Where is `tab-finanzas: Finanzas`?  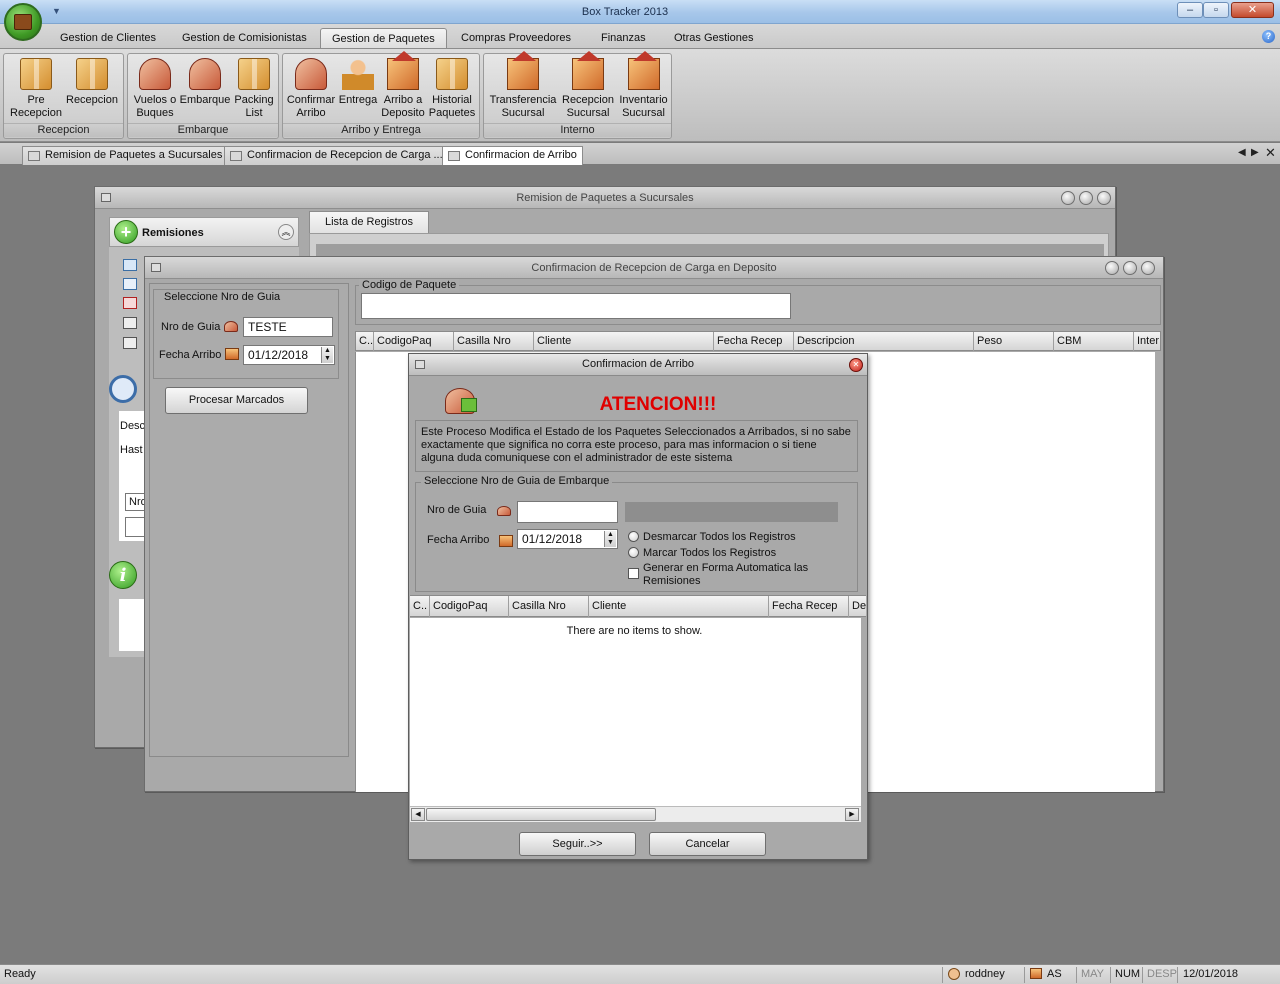 tab-finanzas: Finanzas is located at coordinates (623, 38).